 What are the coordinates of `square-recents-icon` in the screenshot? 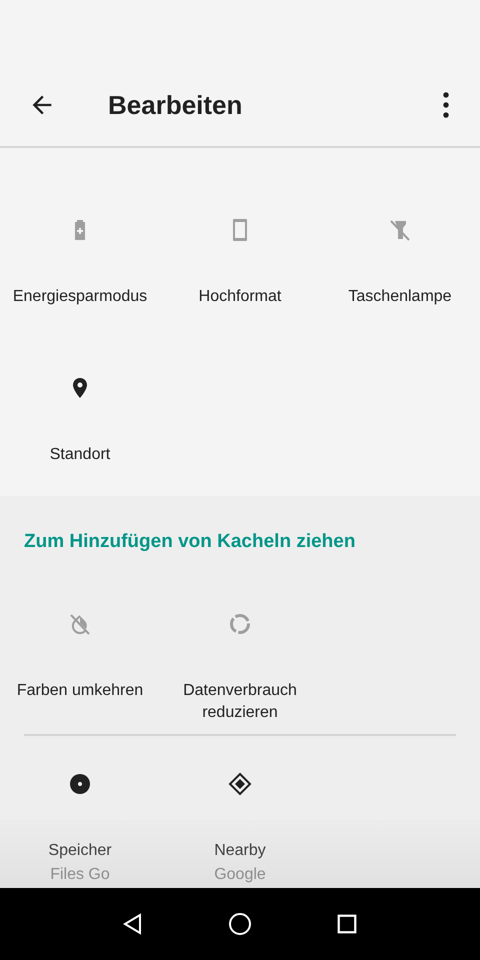 It's located at (347, 924).